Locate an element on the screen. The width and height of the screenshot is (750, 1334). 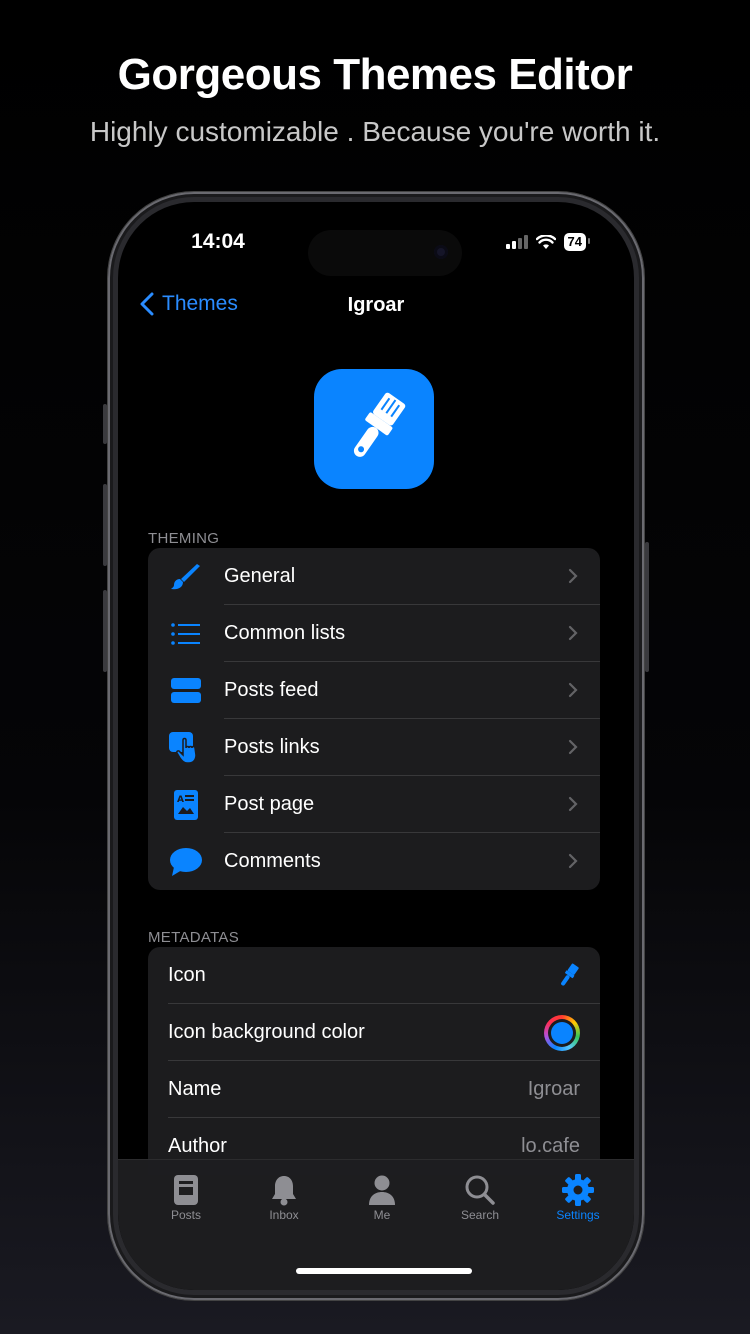
tab-label: Search is located at coordinates (480, 1215).